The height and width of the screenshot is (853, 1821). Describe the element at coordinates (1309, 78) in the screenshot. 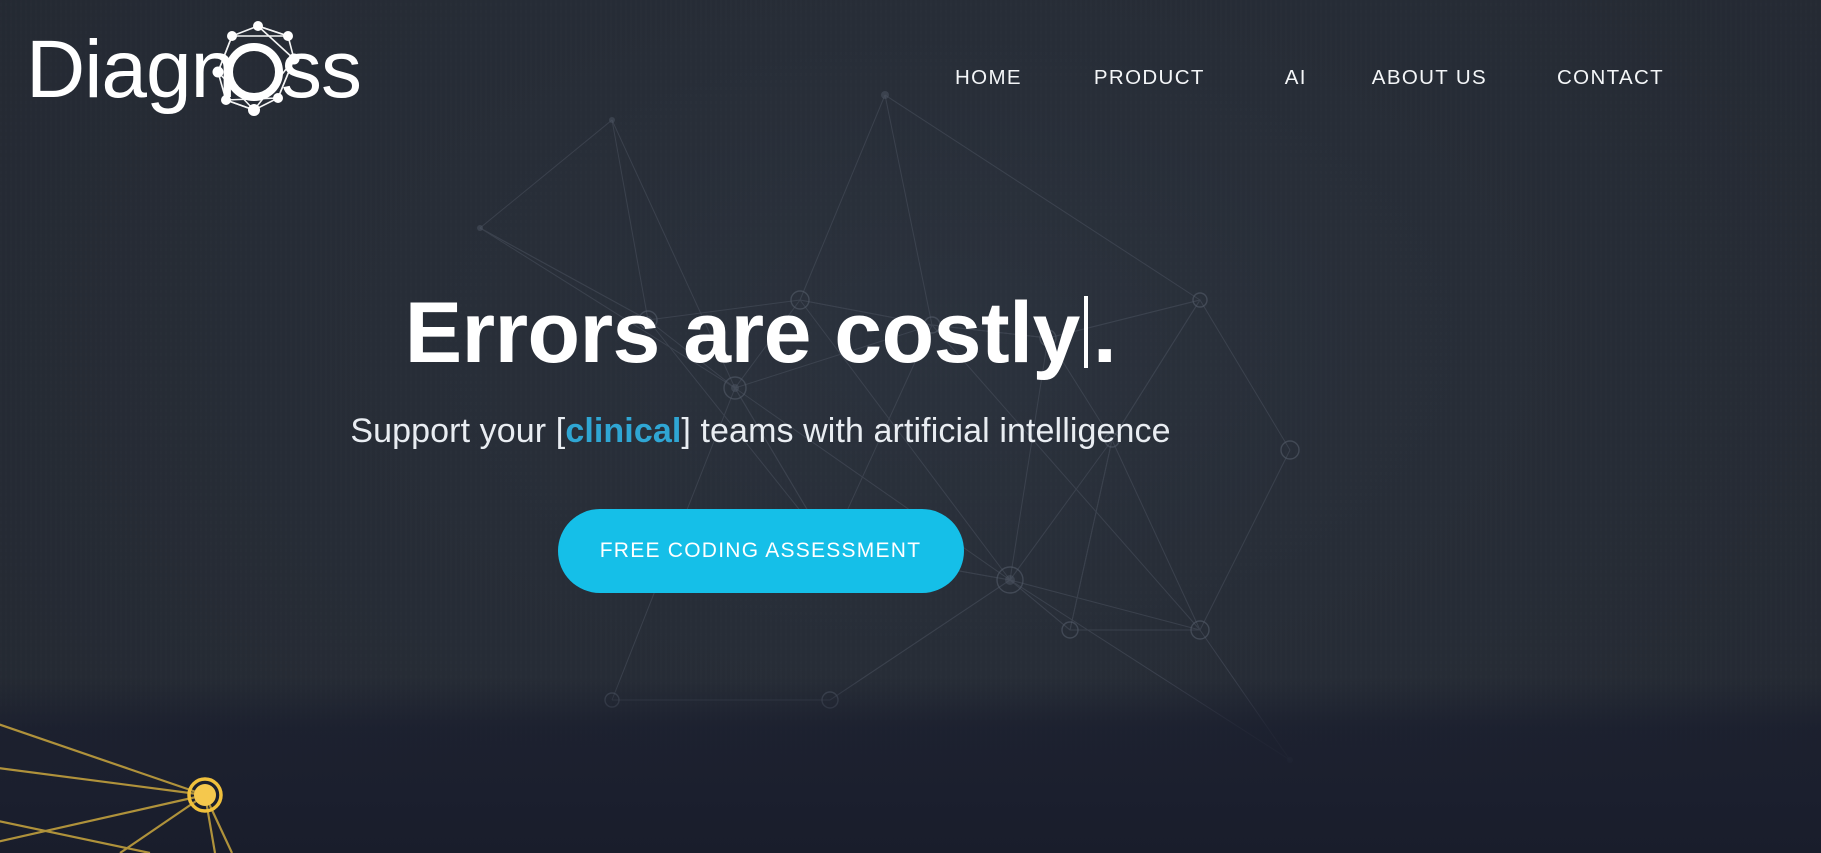

I see `main-navigation: HOME PRODUCT AI ABOUT US CONTACT` at that location.